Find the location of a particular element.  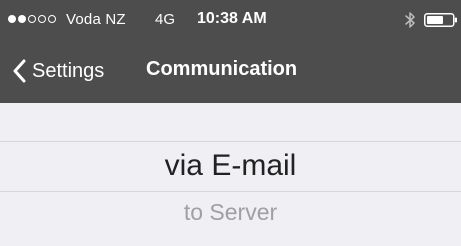

signal-strength-icon is located at coordinates (32, 20).